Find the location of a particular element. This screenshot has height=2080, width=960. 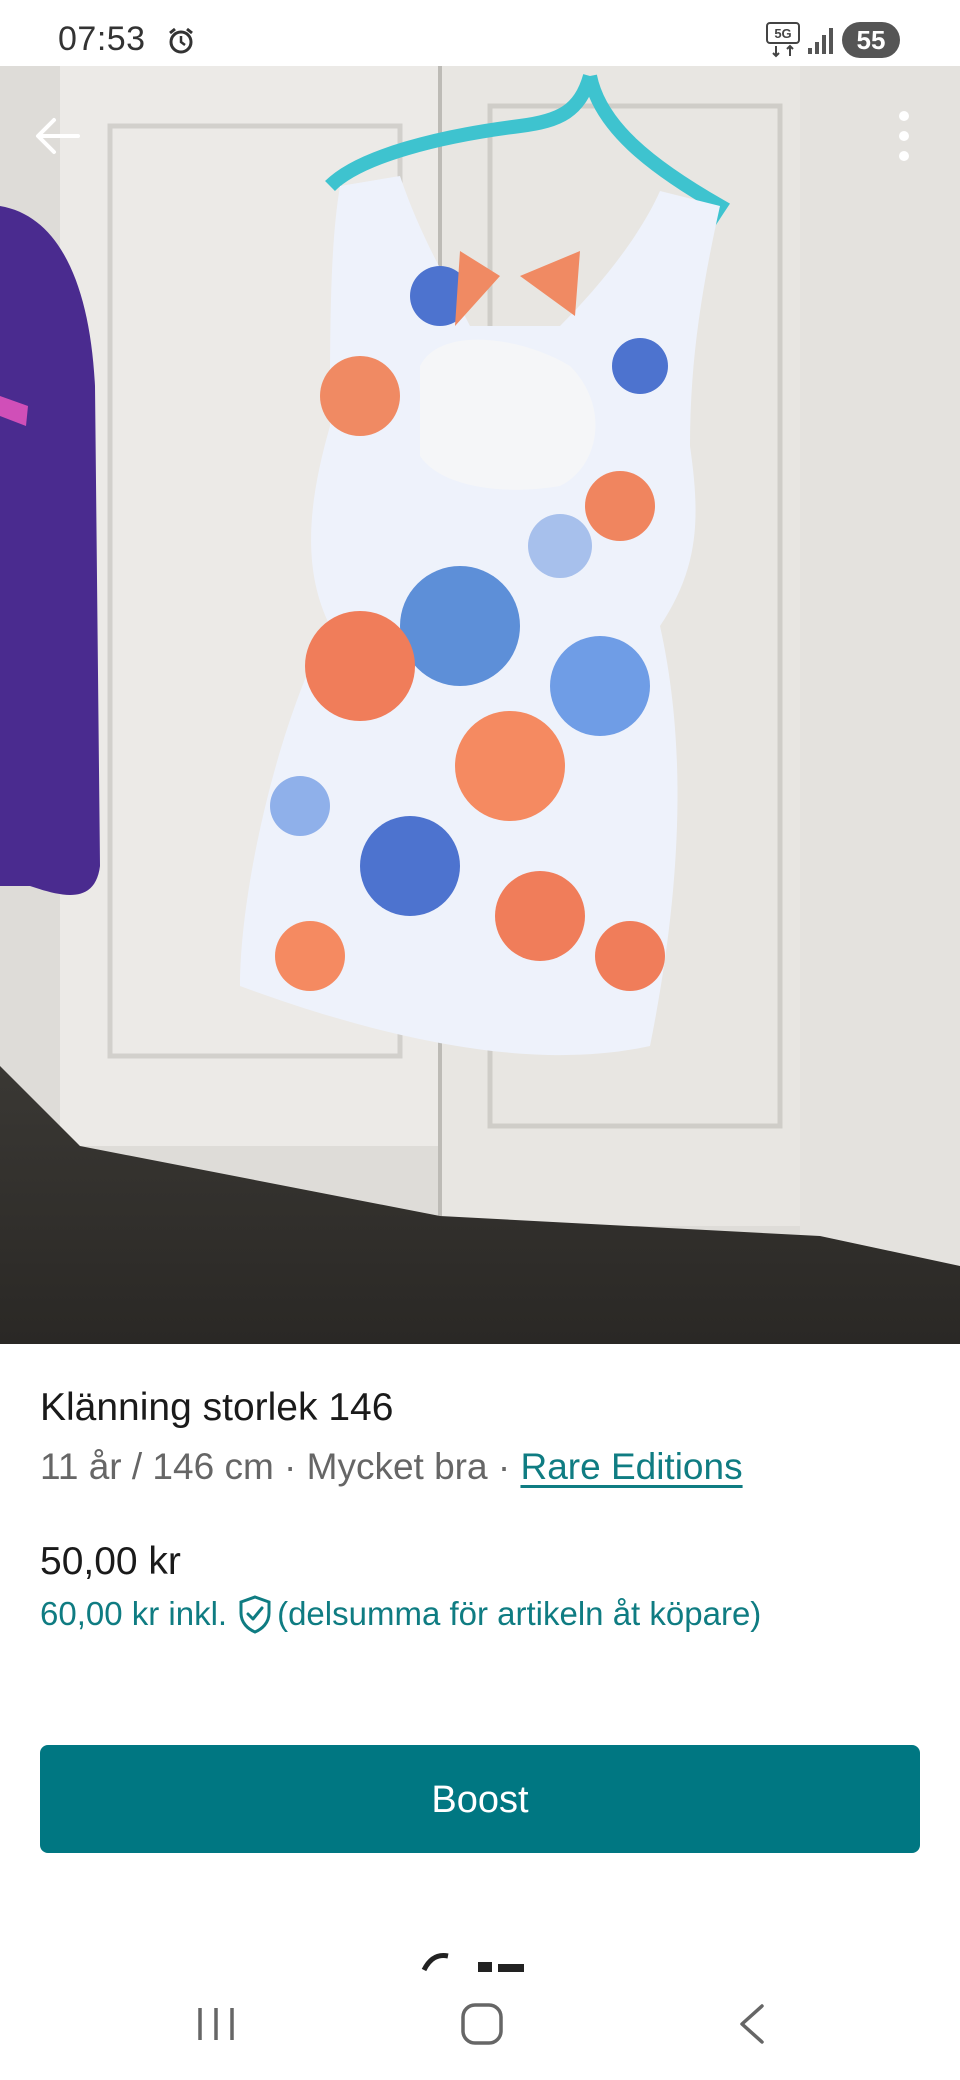

system-navigation-bar is located at coordinates (480, 2026).